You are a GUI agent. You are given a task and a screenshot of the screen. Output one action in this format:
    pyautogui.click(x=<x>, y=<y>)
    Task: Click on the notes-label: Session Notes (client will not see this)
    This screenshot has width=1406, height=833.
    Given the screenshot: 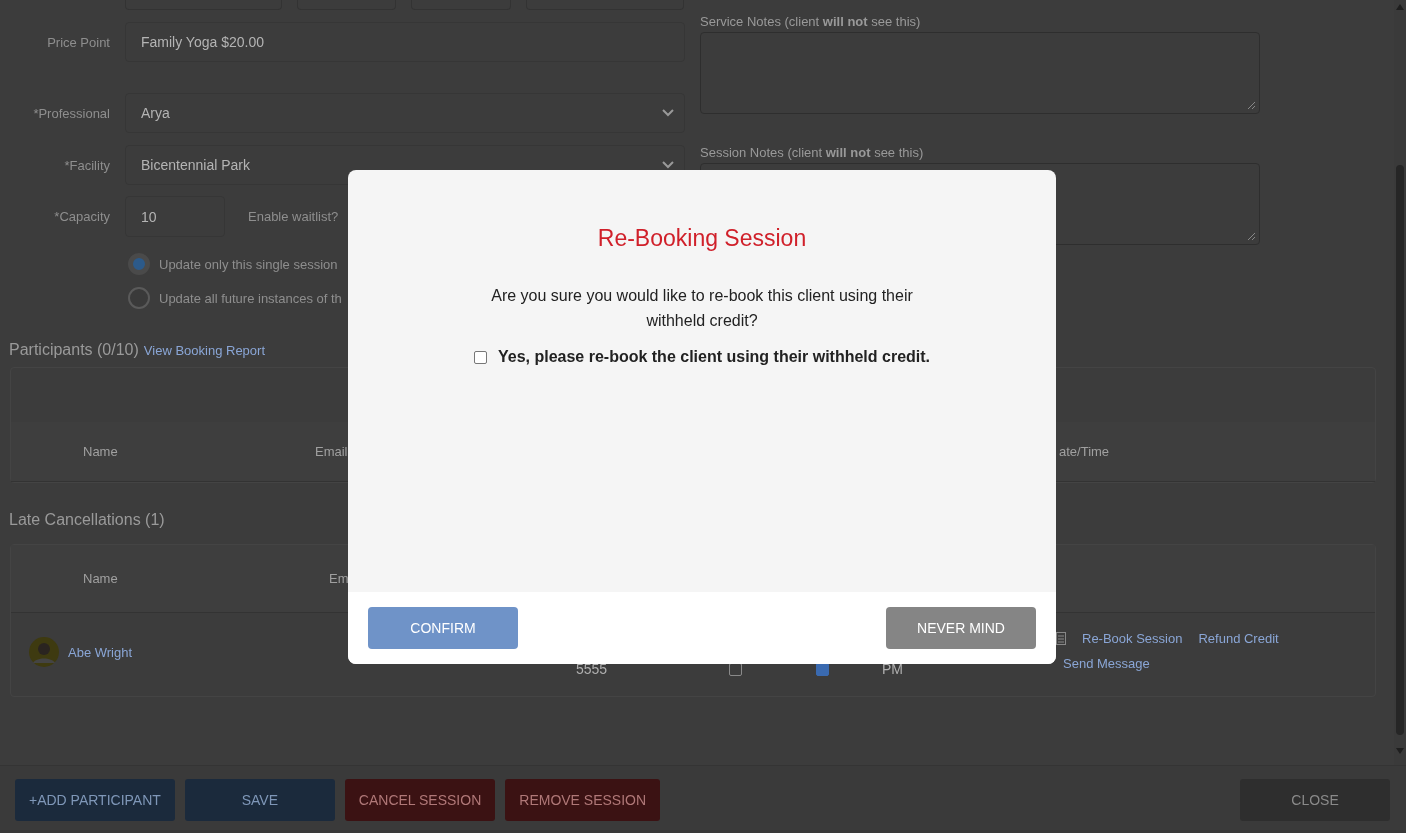 What is the action you would take?
    pyautogui.click(x=812, y=152)
    